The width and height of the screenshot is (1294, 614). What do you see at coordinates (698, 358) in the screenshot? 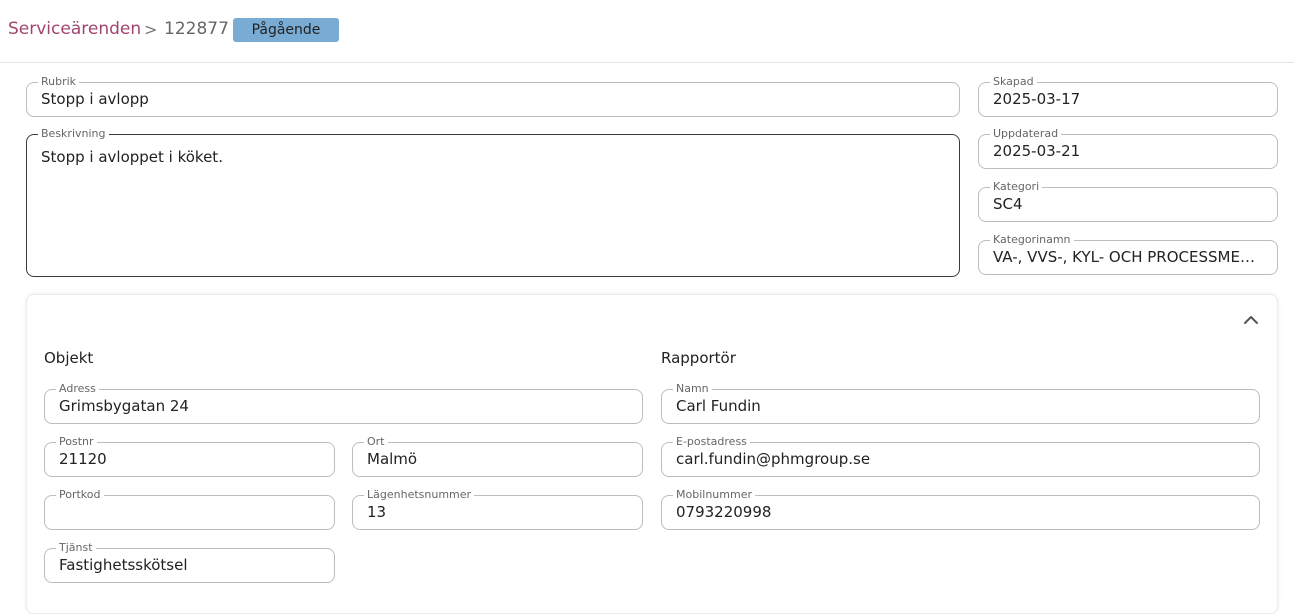
I see `rapportor-section-title: Rapportör` at bounding box center [698, 358].